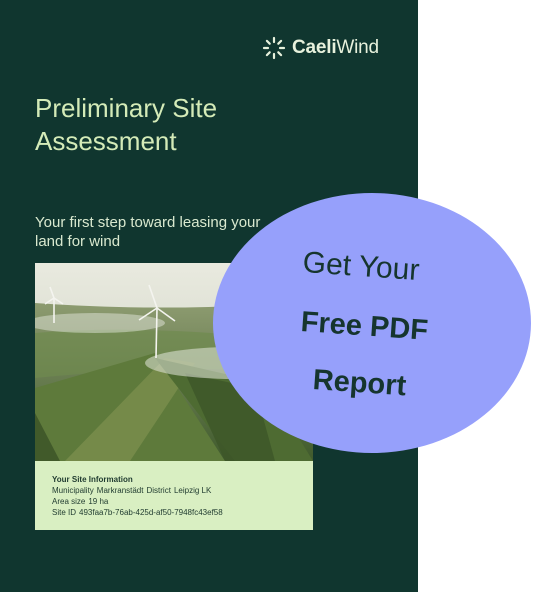  Describe the element at coordinates (126, 108) in the screenshot. I see `title-line-1: Preliminary Site` at that location.